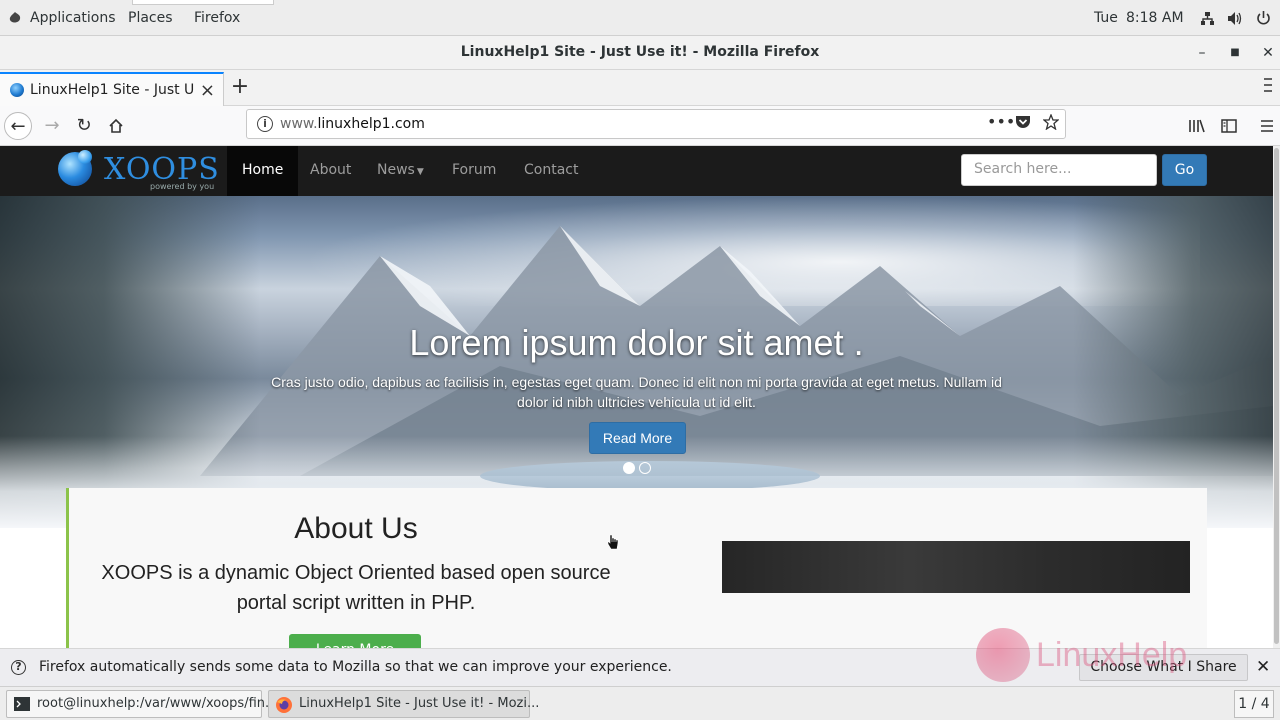 This screenshot has width=1280, height=720. I want to click on maximize-icon: ■, so click(1235, 53).